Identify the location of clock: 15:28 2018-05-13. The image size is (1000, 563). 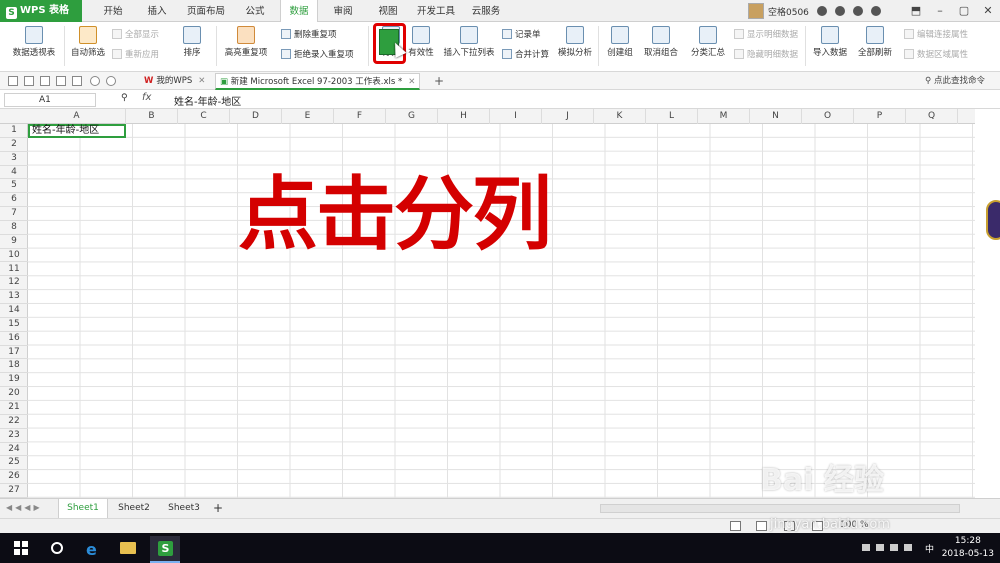
(968, 548).